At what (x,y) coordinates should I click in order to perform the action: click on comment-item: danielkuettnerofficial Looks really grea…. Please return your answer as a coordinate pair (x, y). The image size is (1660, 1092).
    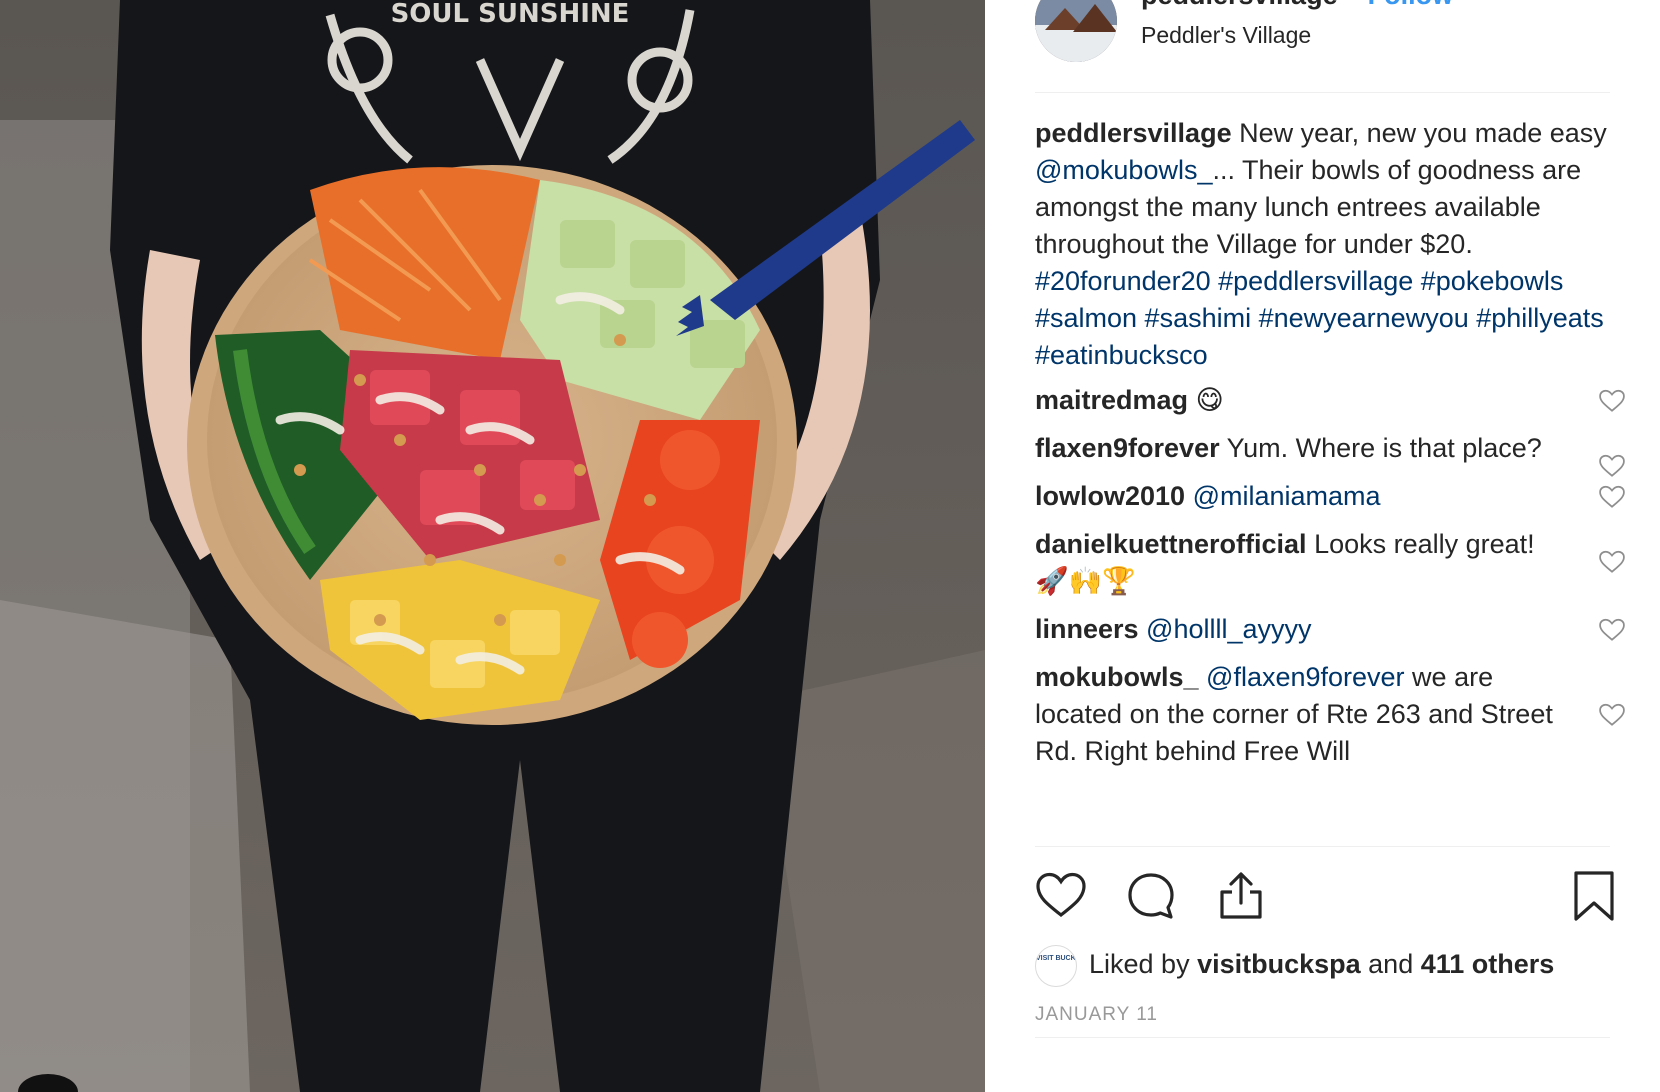
    Looking at the image, I should click on (1330, 563).